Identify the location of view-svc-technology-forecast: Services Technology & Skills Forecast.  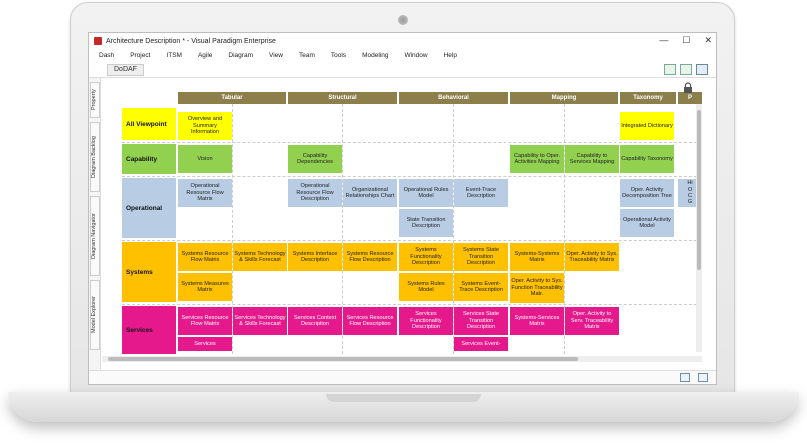
(260, 321).